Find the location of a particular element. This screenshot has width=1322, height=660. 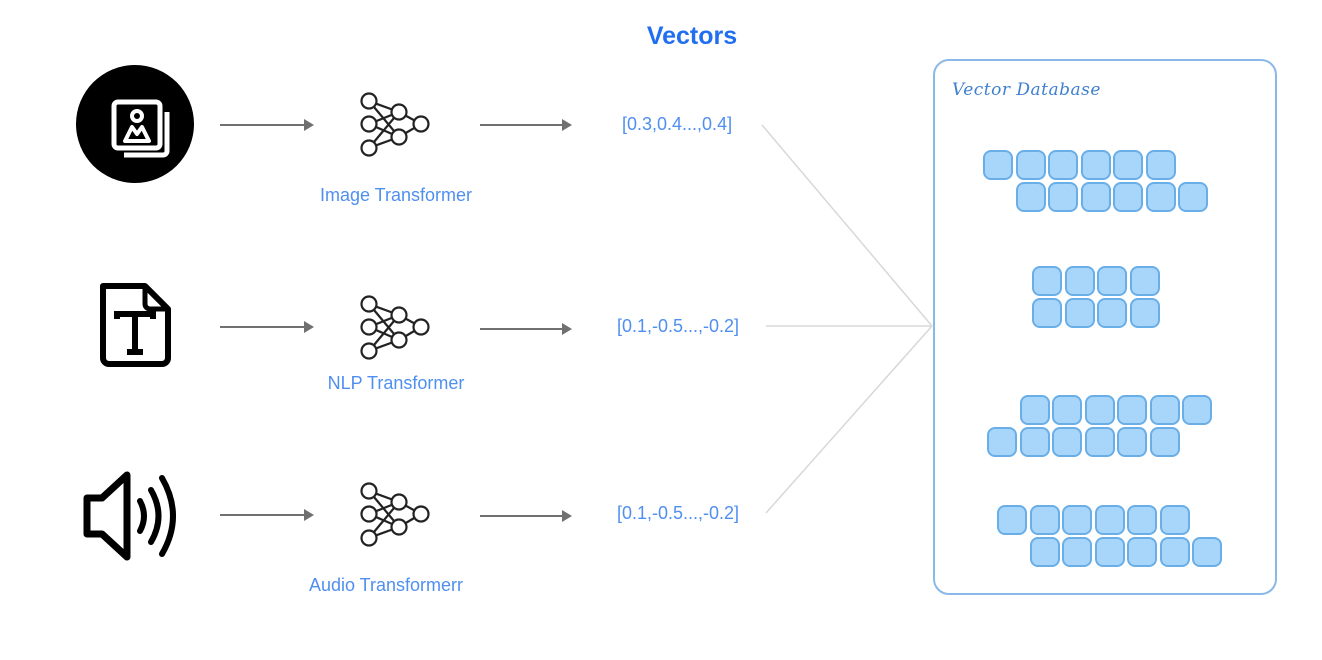

image-gallery-icon is located at coordinates (135, 124).